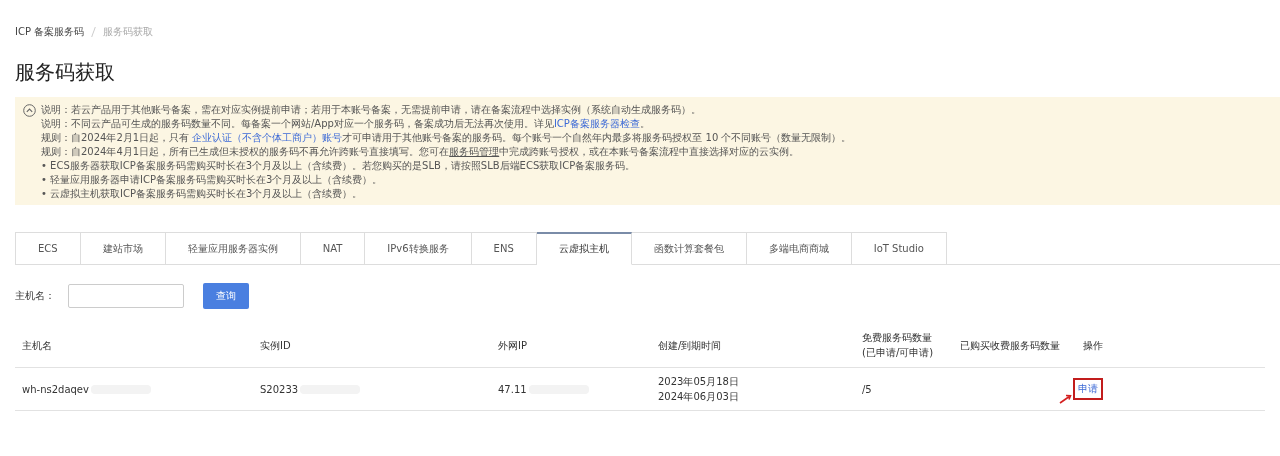 The width and height of the screenshot is (1280, 456). I want to click on breadcrumb-item: ICP 备案服务码, so click(50, 32).